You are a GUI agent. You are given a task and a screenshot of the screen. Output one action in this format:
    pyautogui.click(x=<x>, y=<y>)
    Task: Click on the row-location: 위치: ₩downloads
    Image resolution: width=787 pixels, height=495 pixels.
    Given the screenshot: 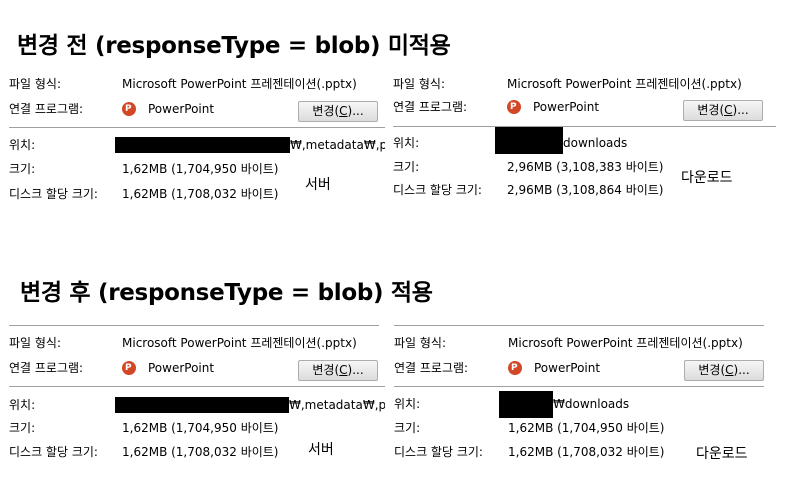 What is the action you would take?
    pyautogui.click(x=585, y=404)
    